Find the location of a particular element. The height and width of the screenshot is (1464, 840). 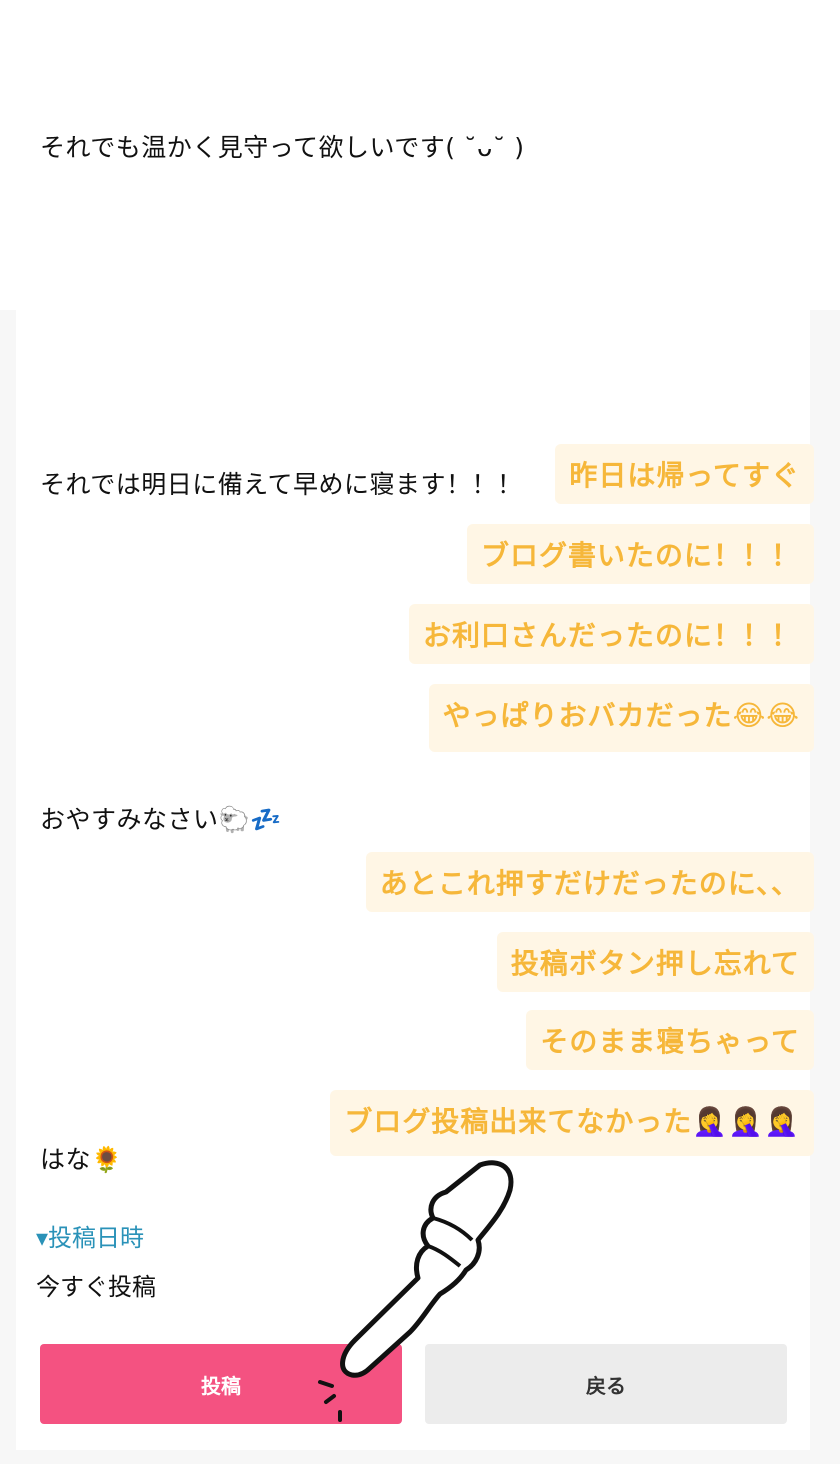

body-text-line: はな🌻 is located at coordinates (81, 1159).